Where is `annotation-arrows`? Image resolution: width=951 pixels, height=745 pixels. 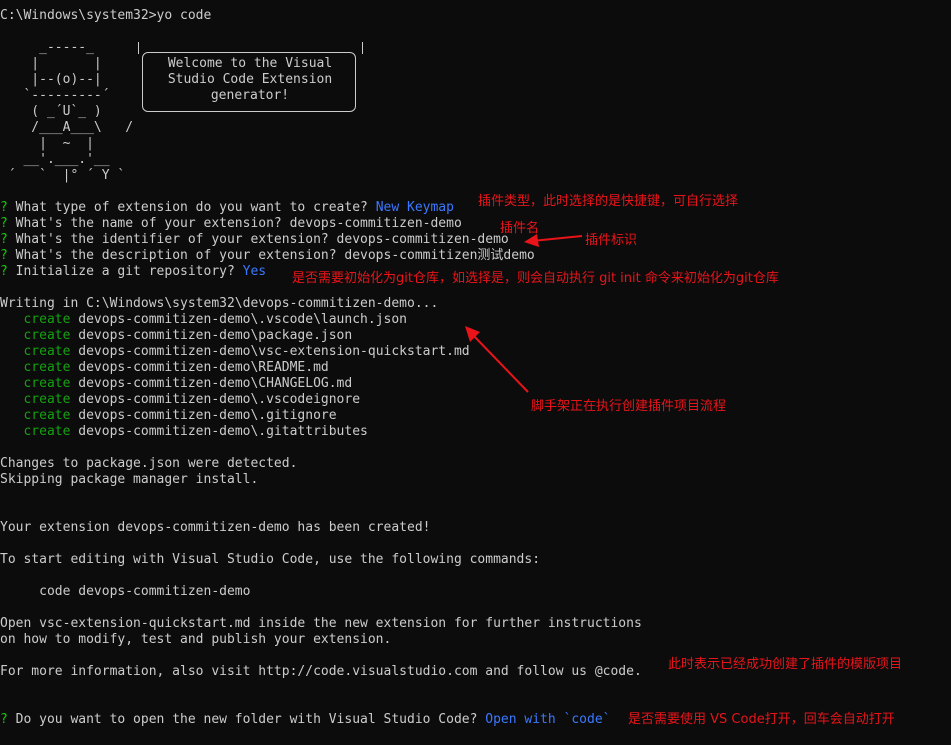
annotation-arrows is located at coordinates (524, 313).